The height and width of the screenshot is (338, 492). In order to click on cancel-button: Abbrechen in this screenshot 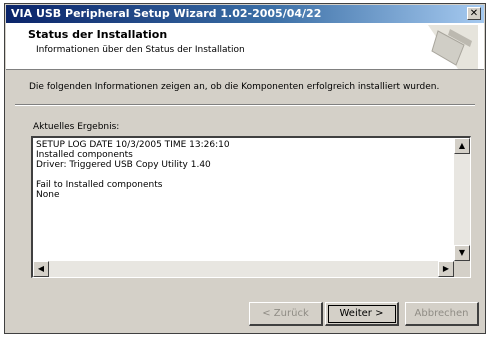, I will do `click(442, 314)`.